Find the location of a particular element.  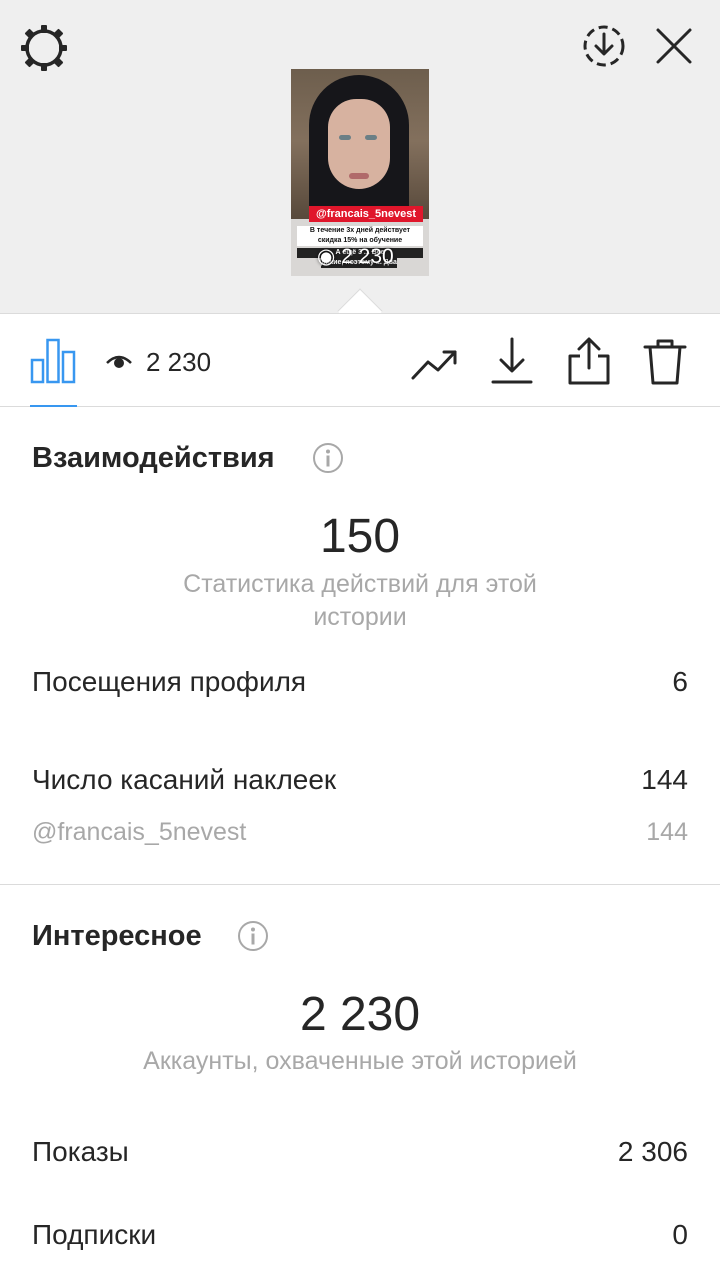

trash-icon is located at coordinates (665, 361).